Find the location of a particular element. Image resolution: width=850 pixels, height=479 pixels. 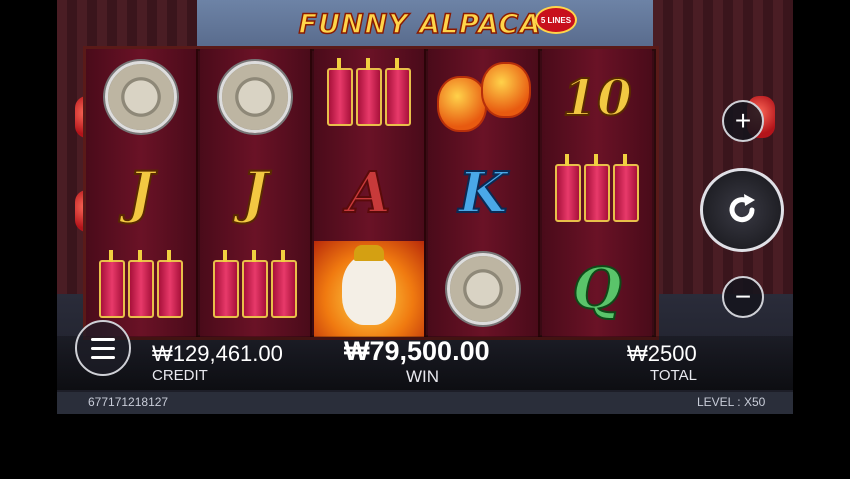

spin-button is located at coordinates (742, 210).